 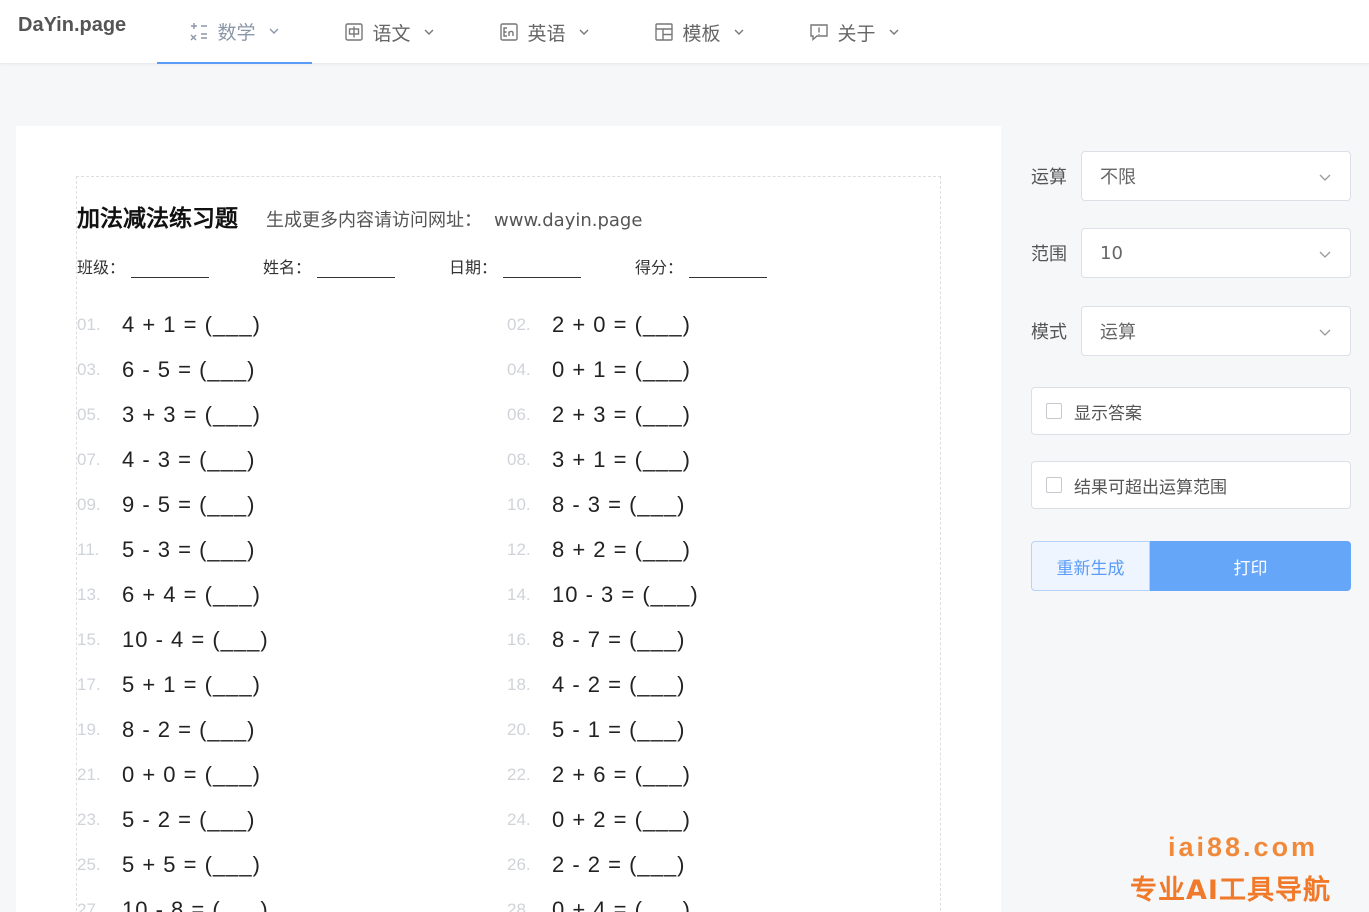 What do you see at coordinates (189, 729) in the screenshot?
I see `problem-expression: 8 - 2 = (___)` at bounding box center [189, 729].